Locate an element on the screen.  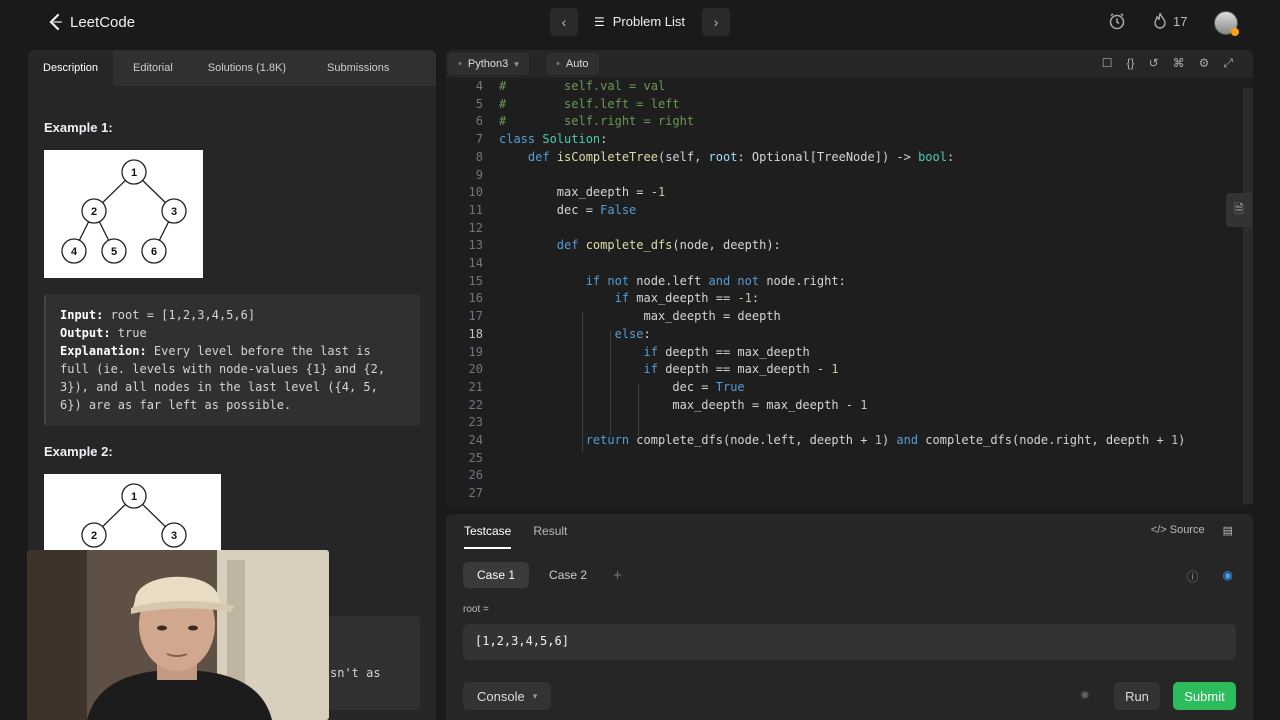
input-value: root = [1,2,3,4,5,6] is located at coordinates (179, 315).